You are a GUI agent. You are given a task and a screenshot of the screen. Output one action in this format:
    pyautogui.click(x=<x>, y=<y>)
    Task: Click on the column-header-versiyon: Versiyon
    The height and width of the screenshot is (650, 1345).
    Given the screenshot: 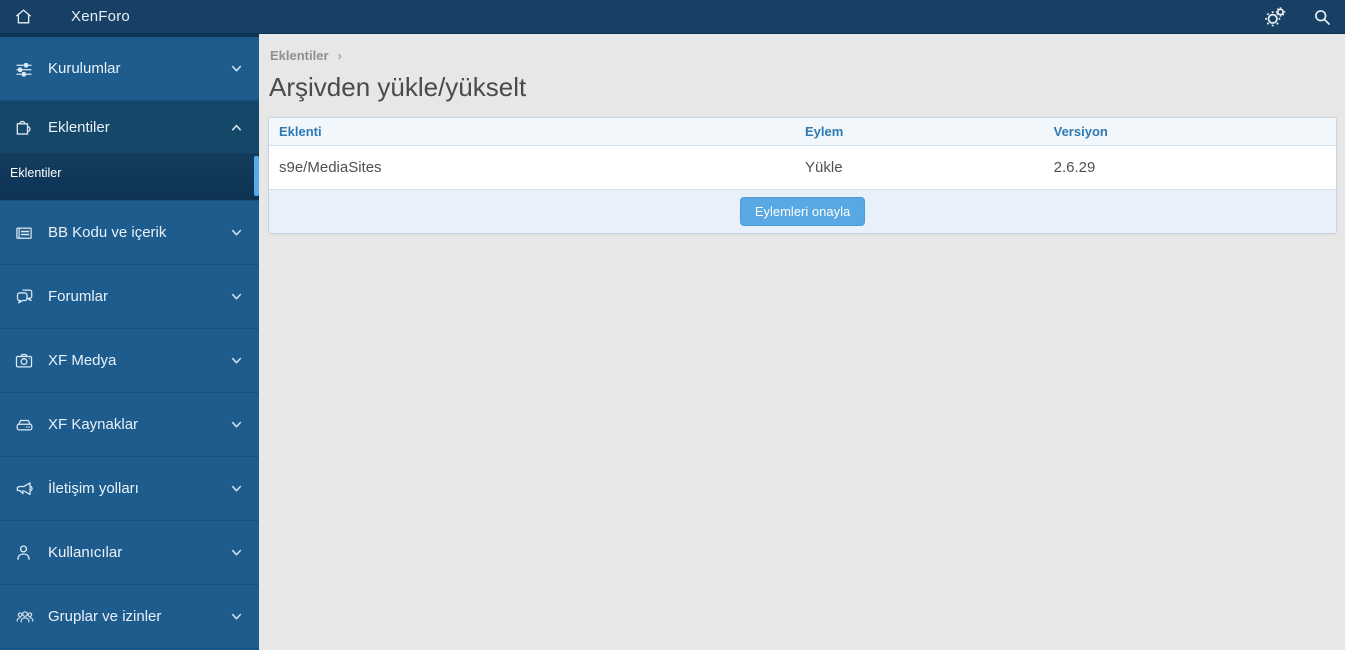 What is the action you would take?
    pyautogui.click(x=1189, y=132)
    